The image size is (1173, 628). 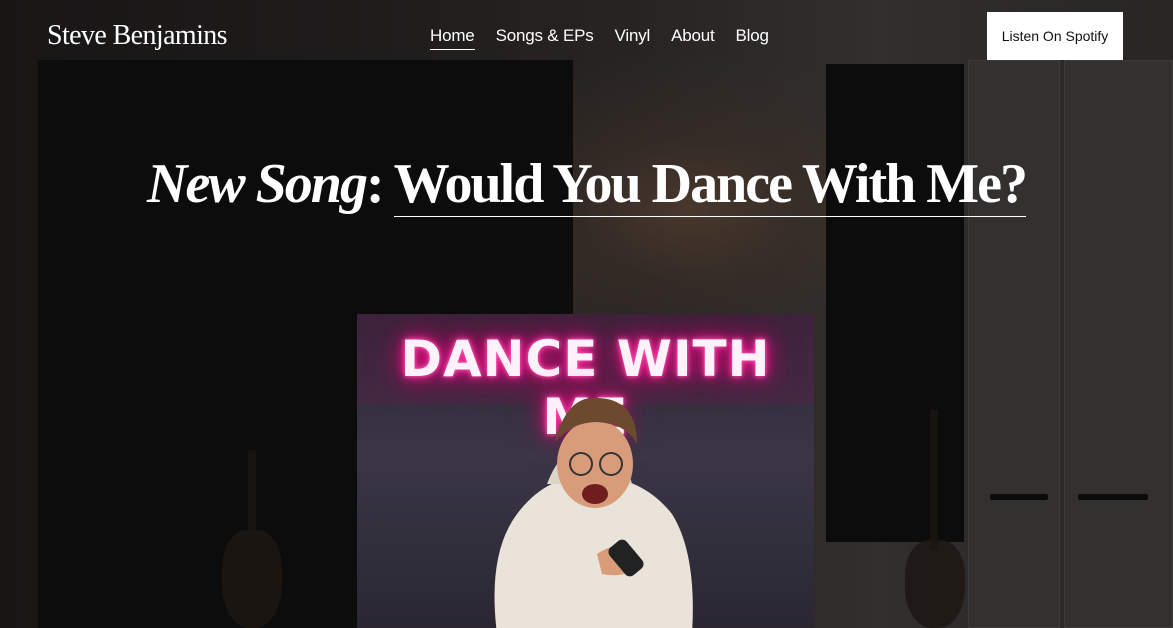 I want to click on nav-link-about: About, so click(x=693, y=38).